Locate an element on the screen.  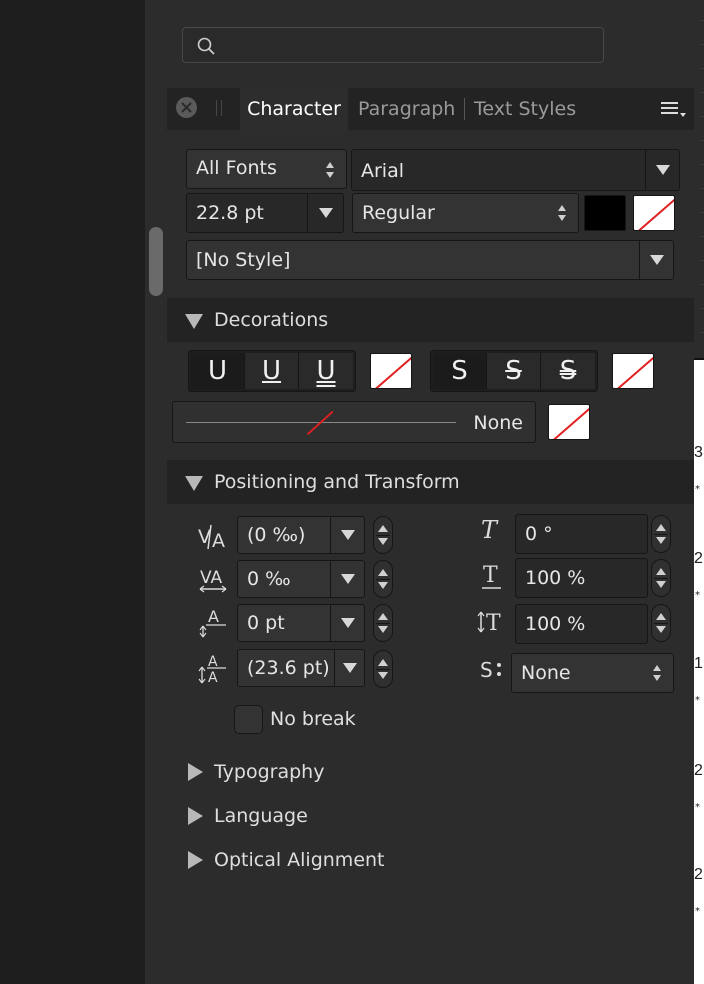
tracking-icon: VA is located at coordinates (214, 537).